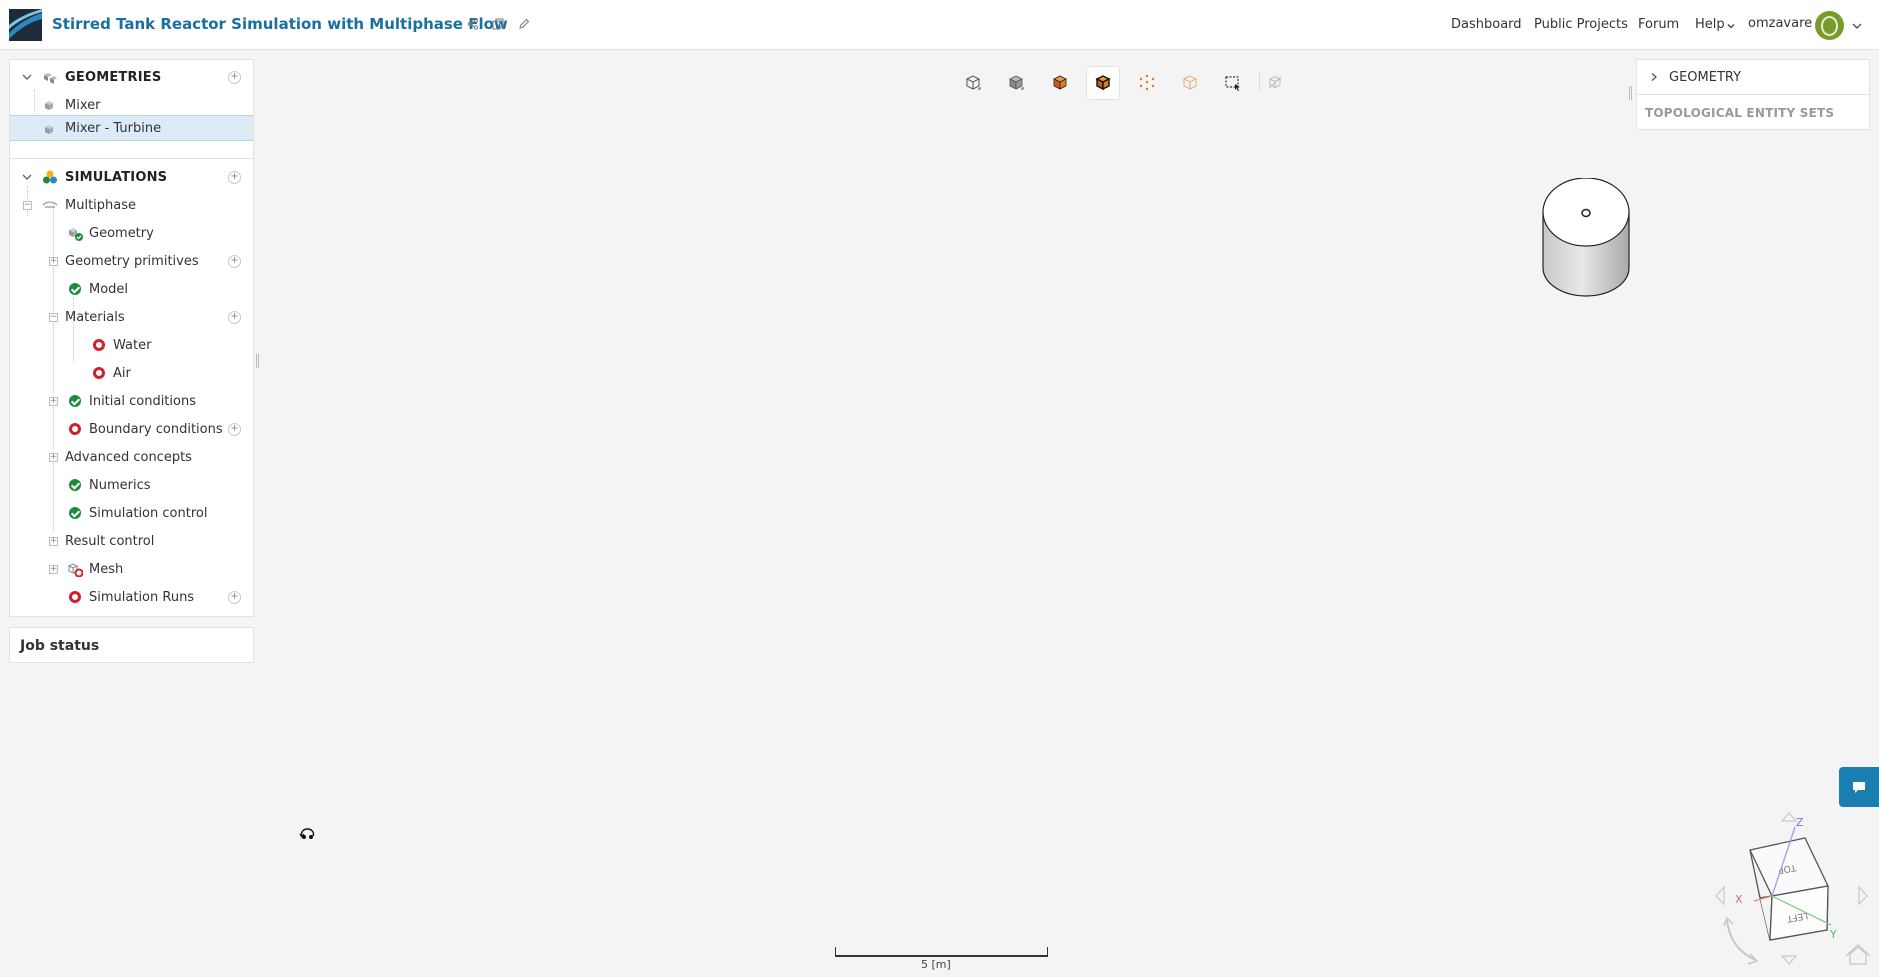  I want to click on cube-solid-icon, so click(1016, 82).